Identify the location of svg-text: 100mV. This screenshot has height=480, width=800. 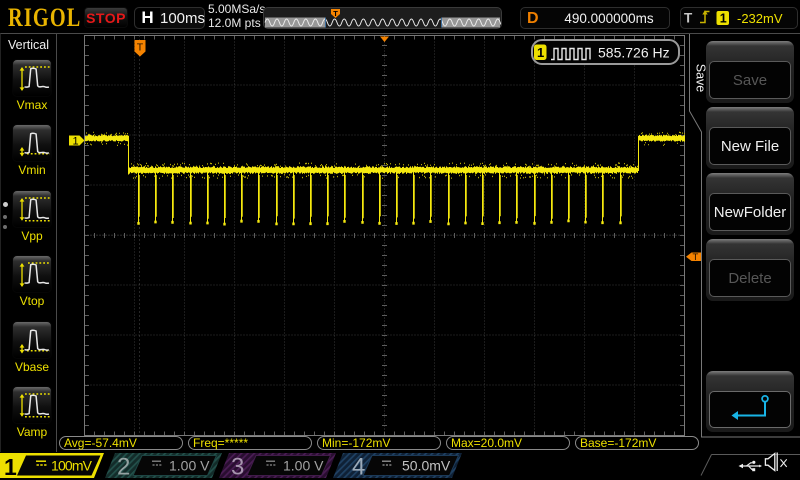
(72, 466).